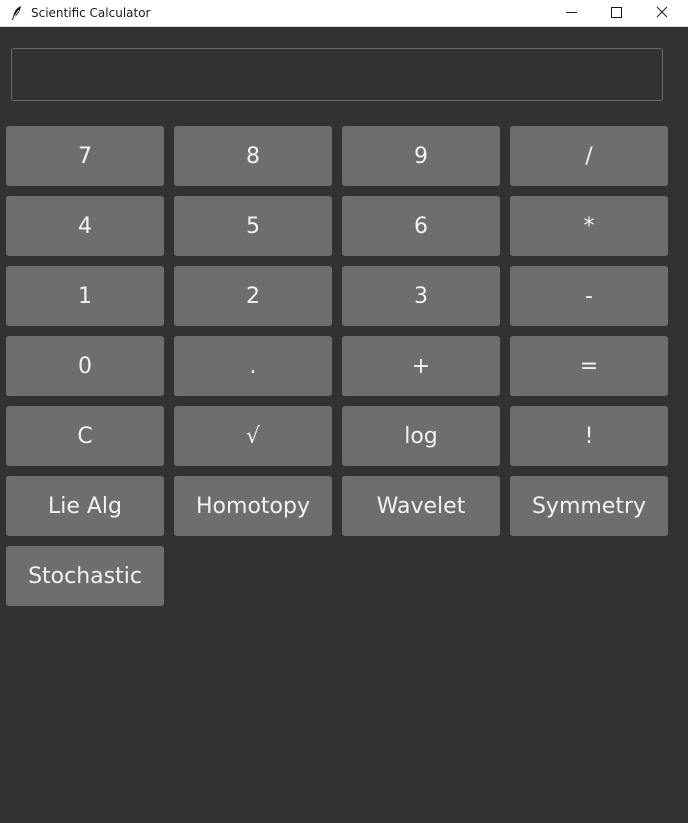 Image resolution: width=688 pixels, height=823 pixels. I want to click on key-decimal-button: ., so click(253, 366).